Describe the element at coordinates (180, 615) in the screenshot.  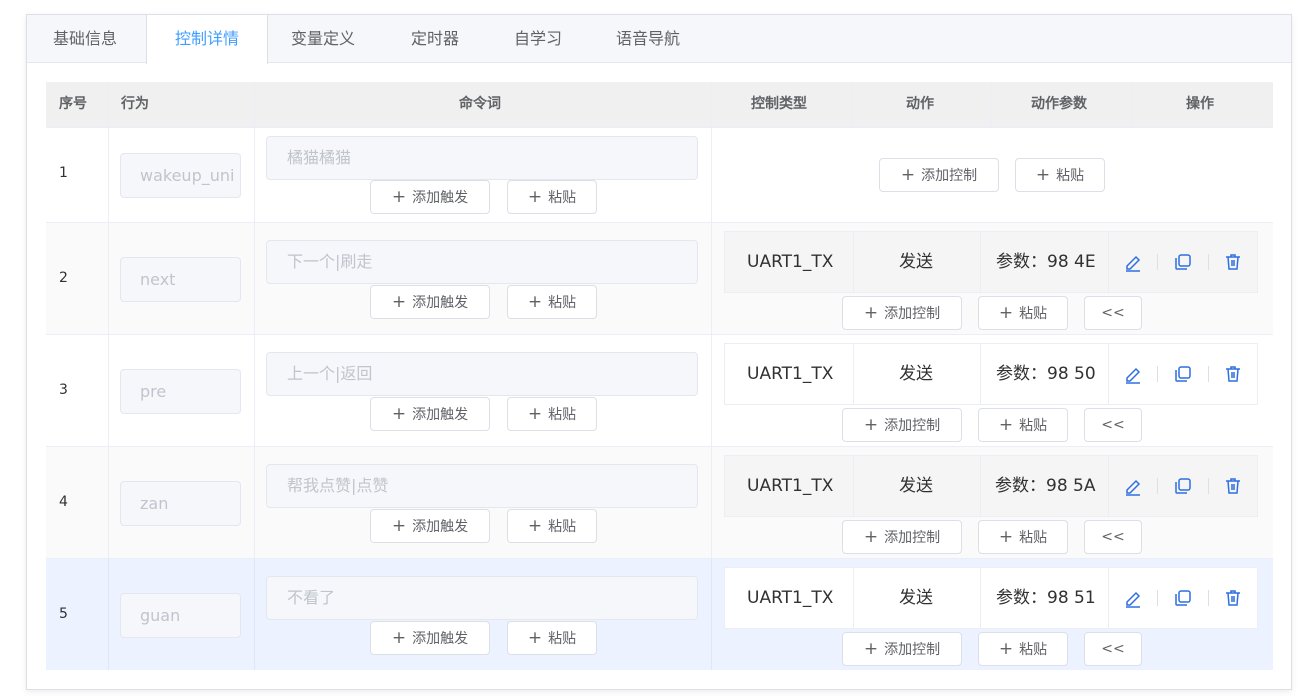
I see `behavior-field: guan` at that location.